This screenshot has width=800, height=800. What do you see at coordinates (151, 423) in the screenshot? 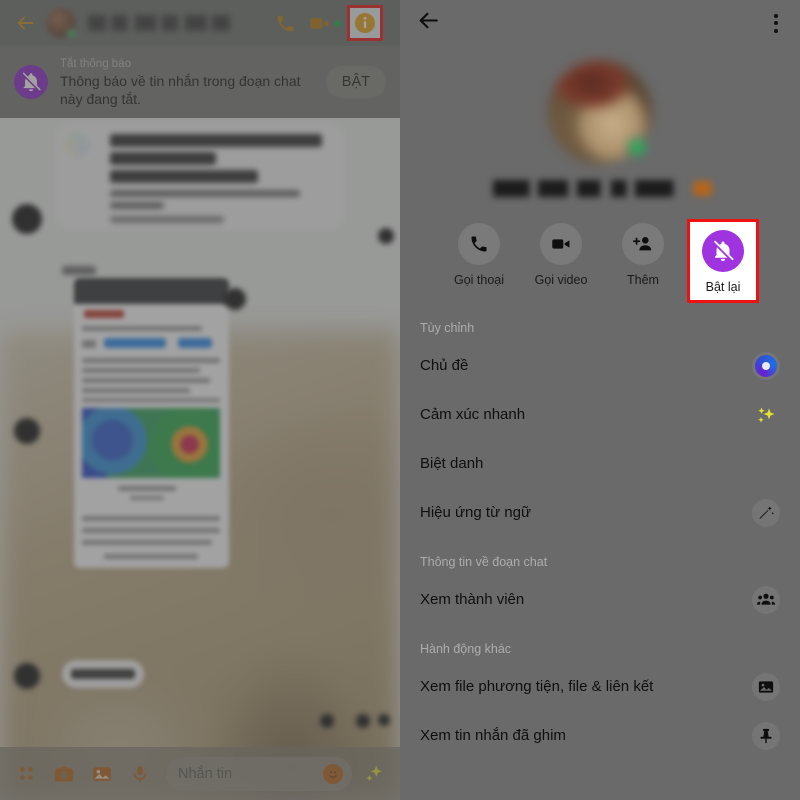
I see `shared-screenshot` at bounding box center [151, 423].